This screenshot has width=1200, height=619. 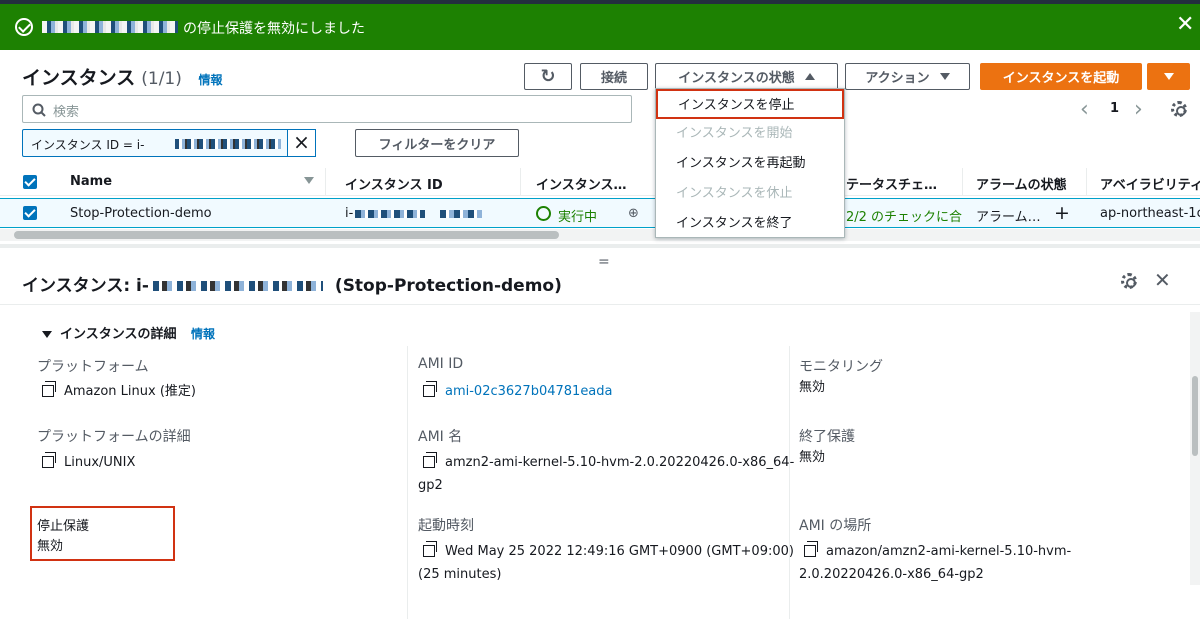 I want to click on row-state: 実行中, so click(x=578, y=217).